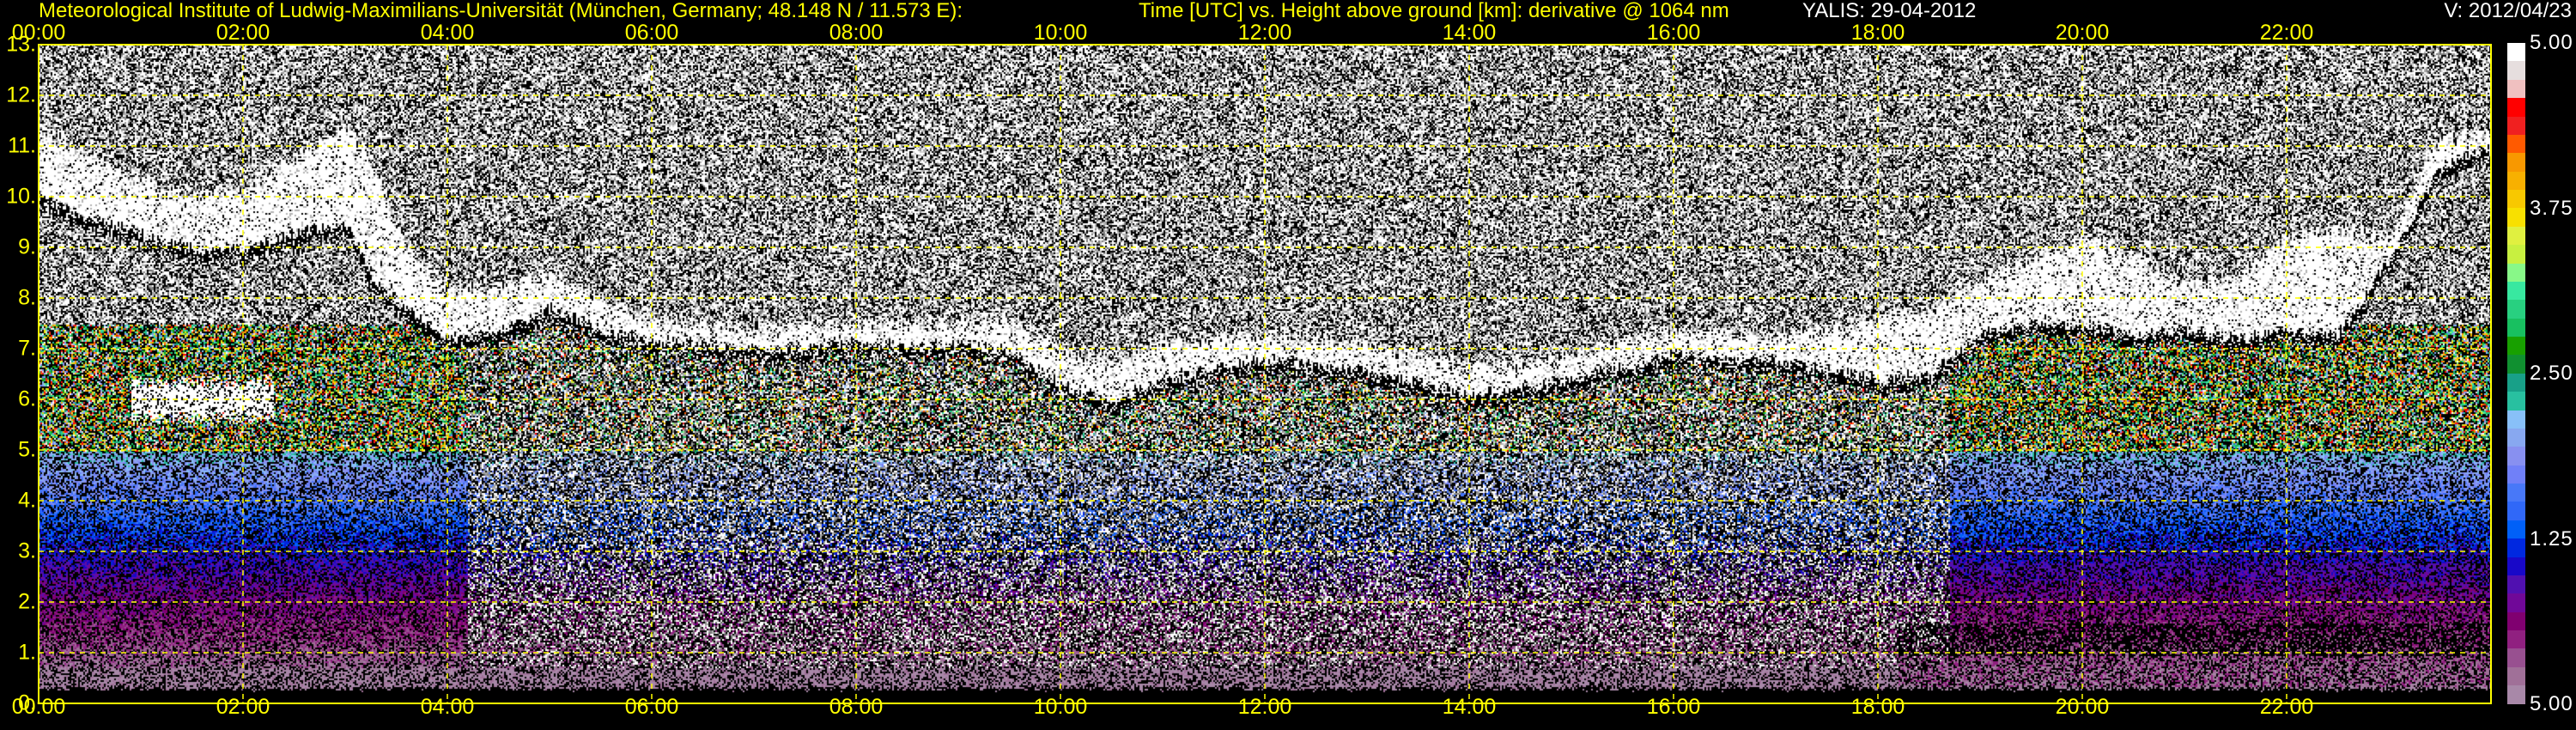  I want to click on colorbar-tick-label: 1.25, so click(2551, 538).